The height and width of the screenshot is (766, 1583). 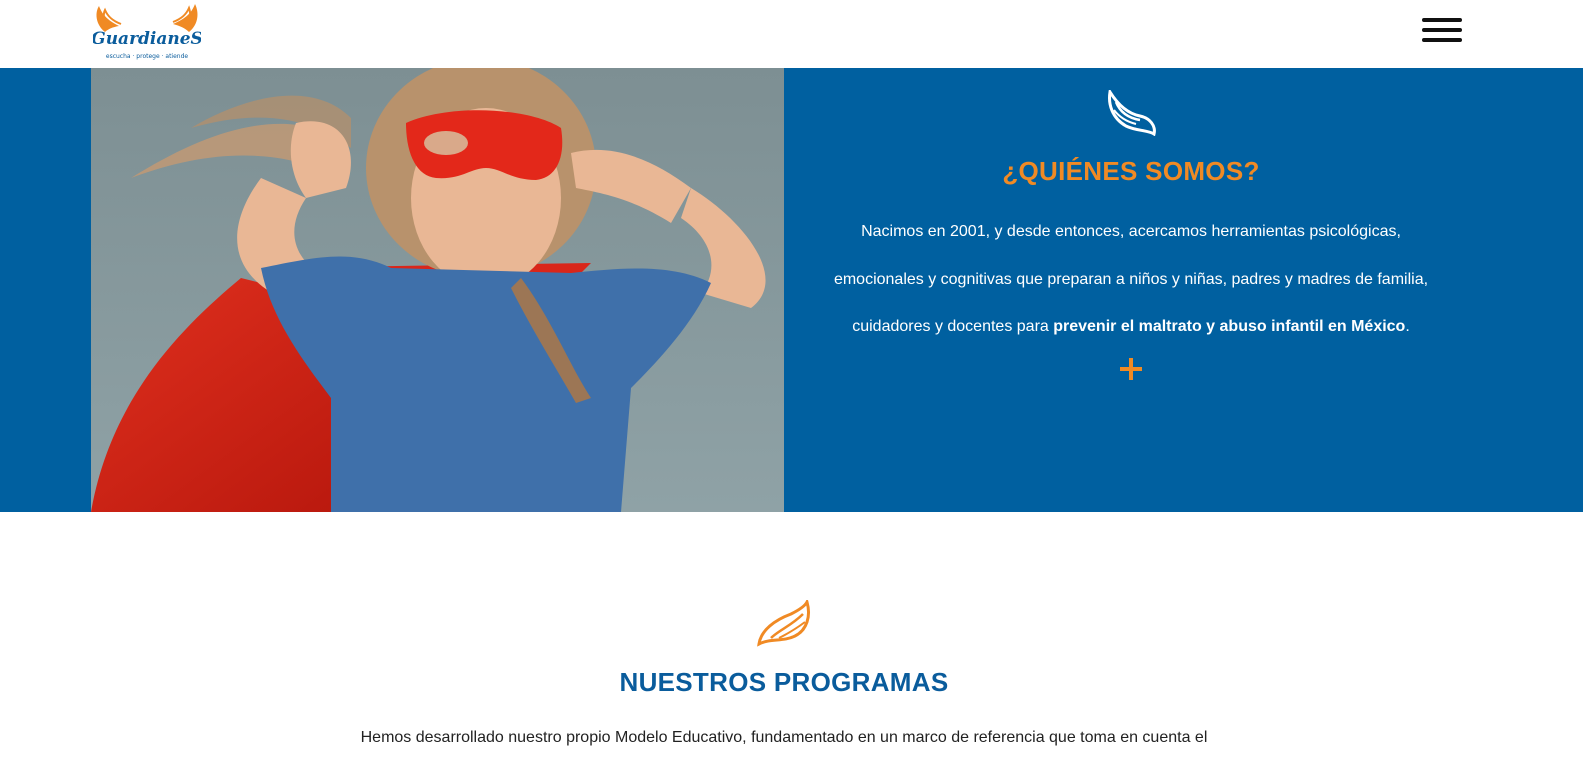 I want to click on programs-title: NUESTROS PROGRAMAS, so click(x=784, y=682).